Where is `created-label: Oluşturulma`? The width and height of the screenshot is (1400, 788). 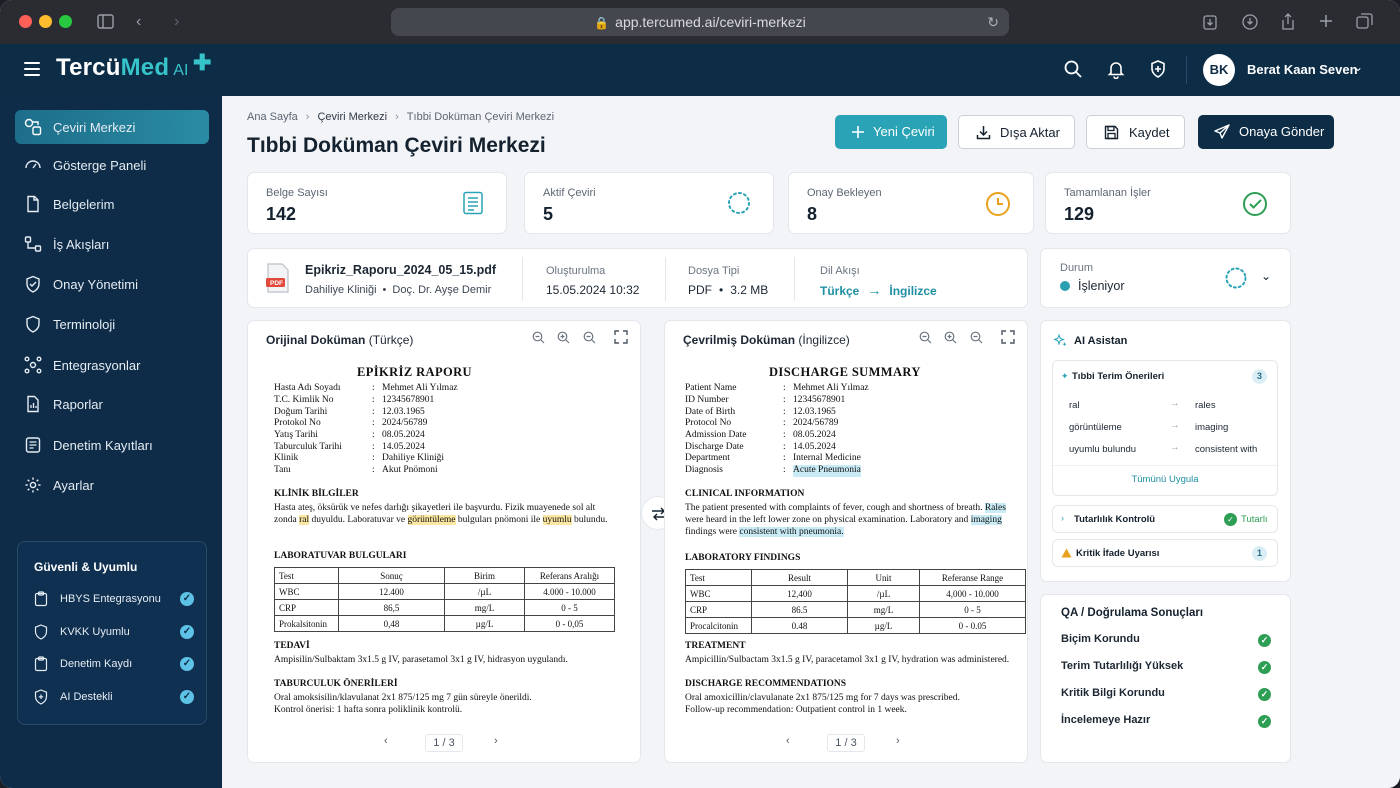
created-label: Oluşturulma is located at coordinates (576, 271).